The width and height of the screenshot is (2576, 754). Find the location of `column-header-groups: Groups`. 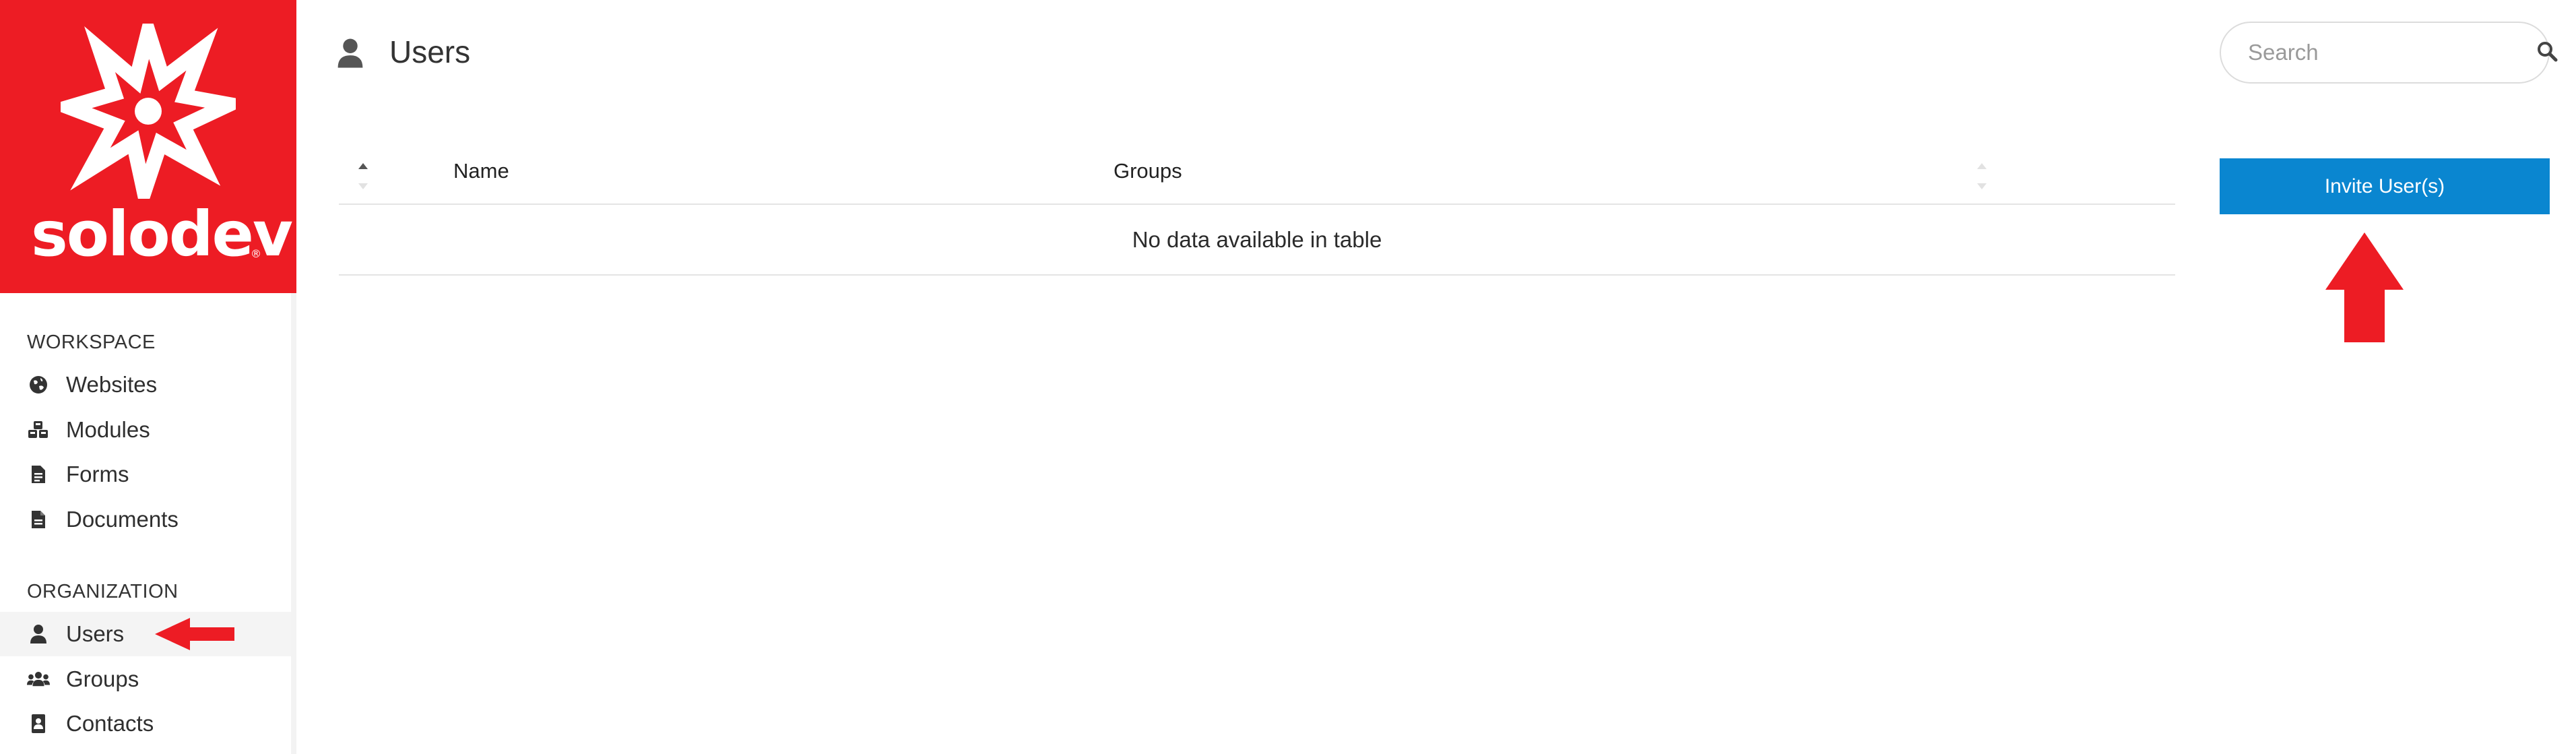

column-header-groups: Groups is located at coordinates (1148, 171).